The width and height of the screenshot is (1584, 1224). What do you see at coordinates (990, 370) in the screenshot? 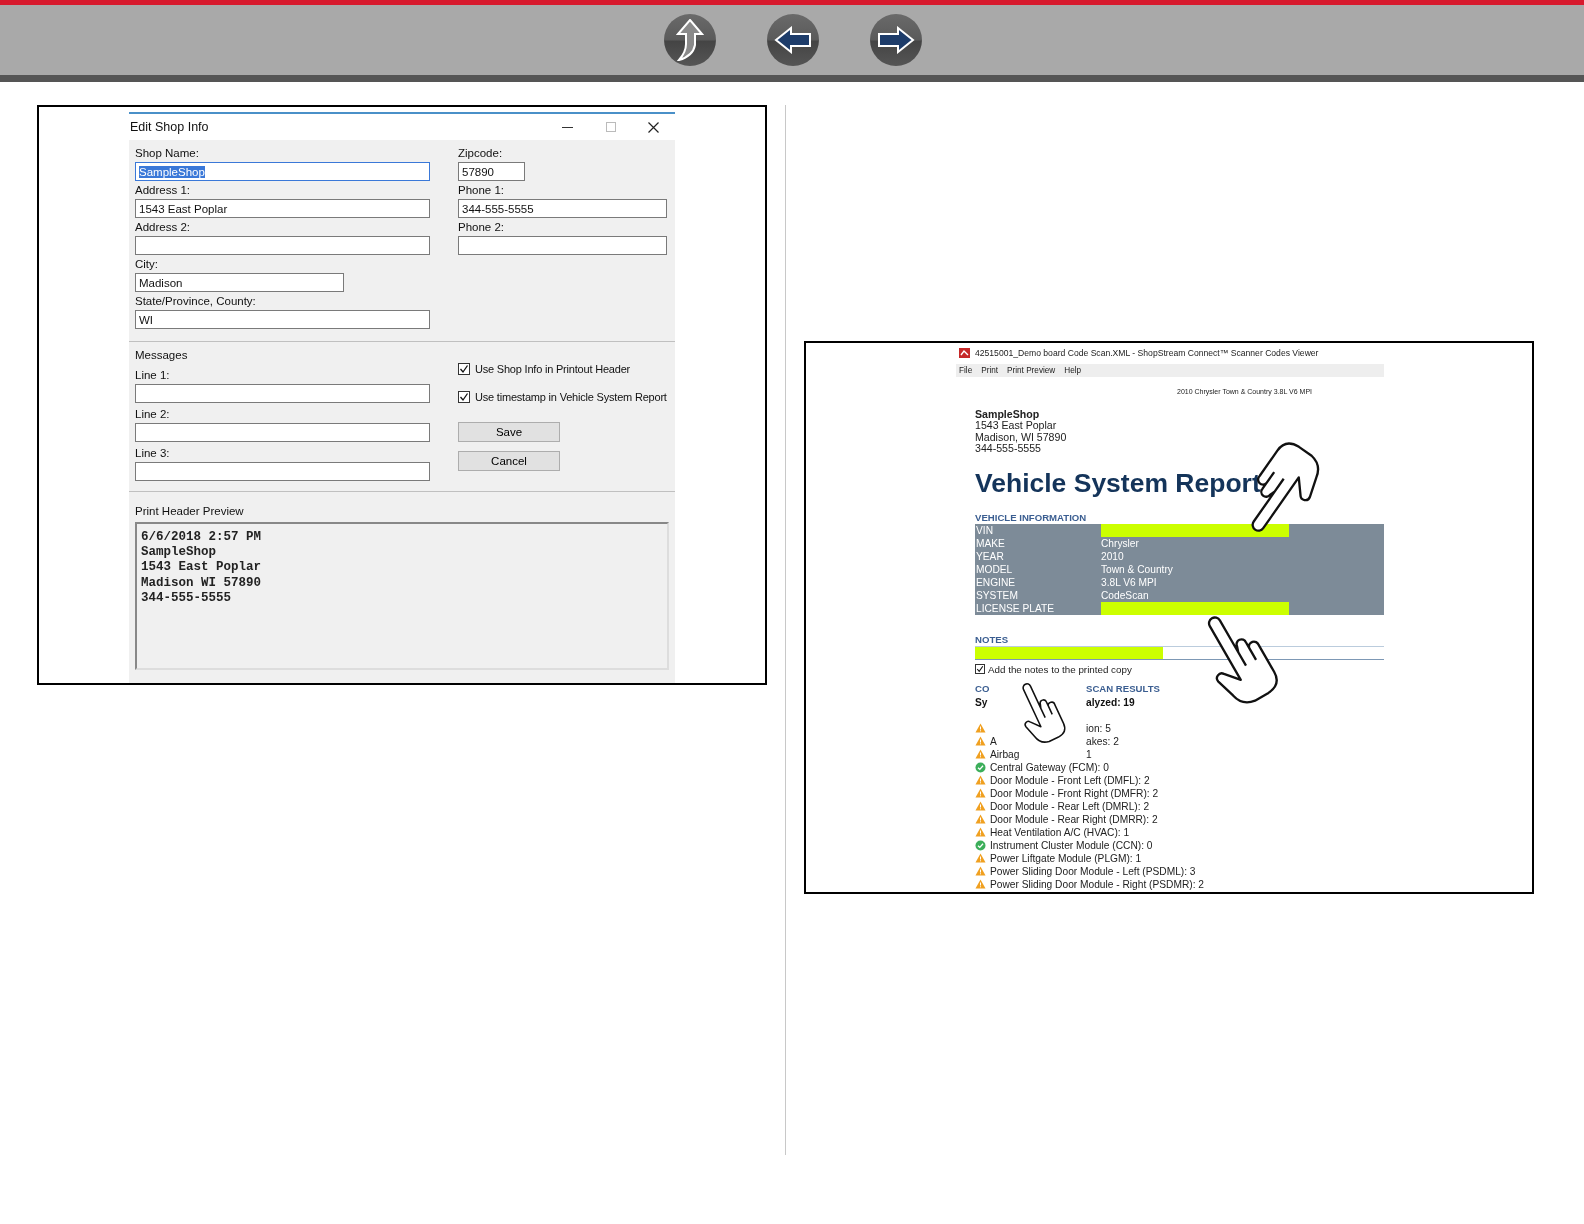
I see `menu-item: Print` at bounding box center [990, 370].